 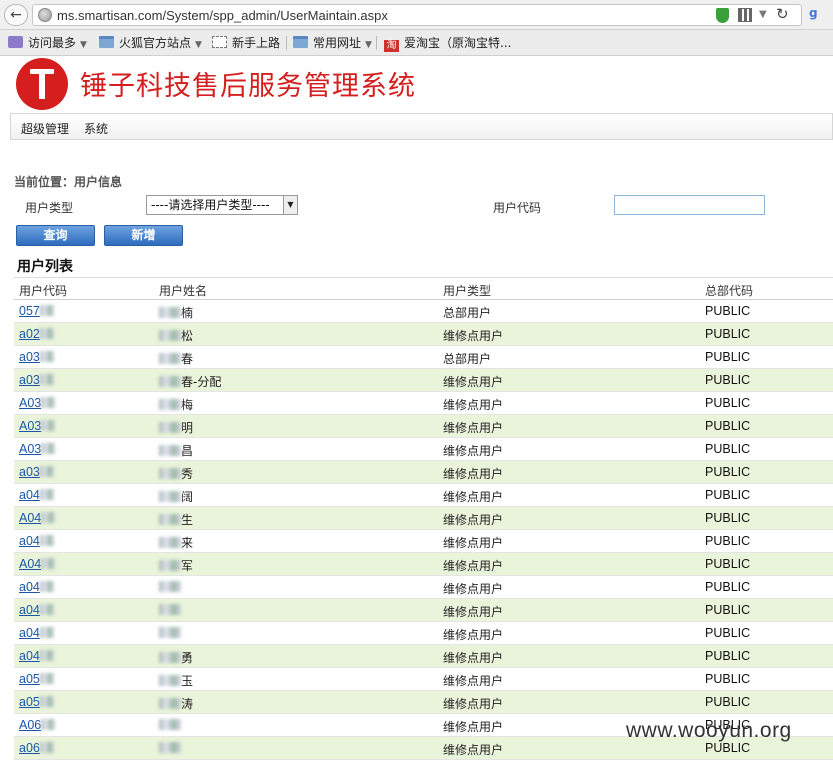 I want to click on gear-icon, so click(x=15, y=42).